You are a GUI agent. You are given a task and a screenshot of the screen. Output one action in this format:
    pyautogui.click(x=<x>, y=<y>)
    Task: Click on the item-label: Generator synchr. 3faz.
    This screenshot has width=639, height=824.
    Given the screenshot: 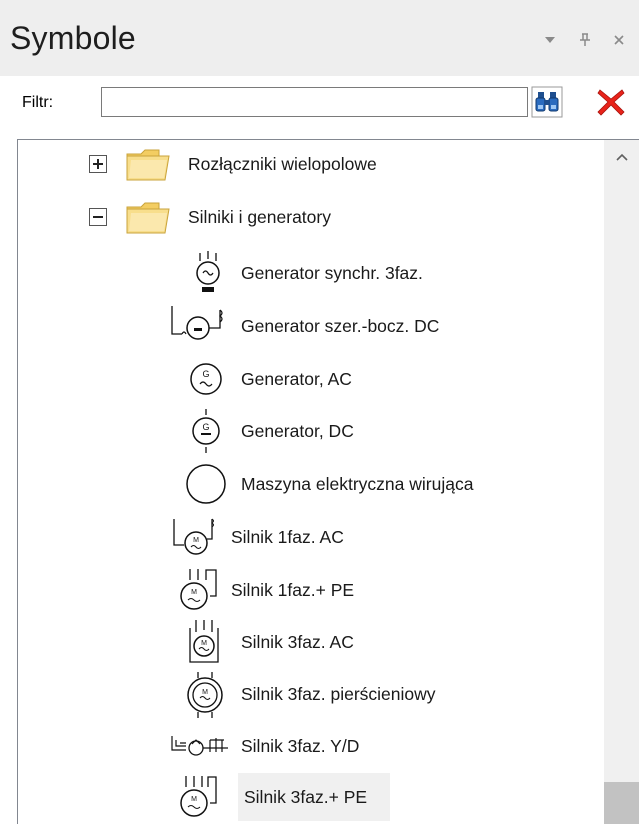 What is the action you would take?
    pyautogui.click(x=332, y=273)
    